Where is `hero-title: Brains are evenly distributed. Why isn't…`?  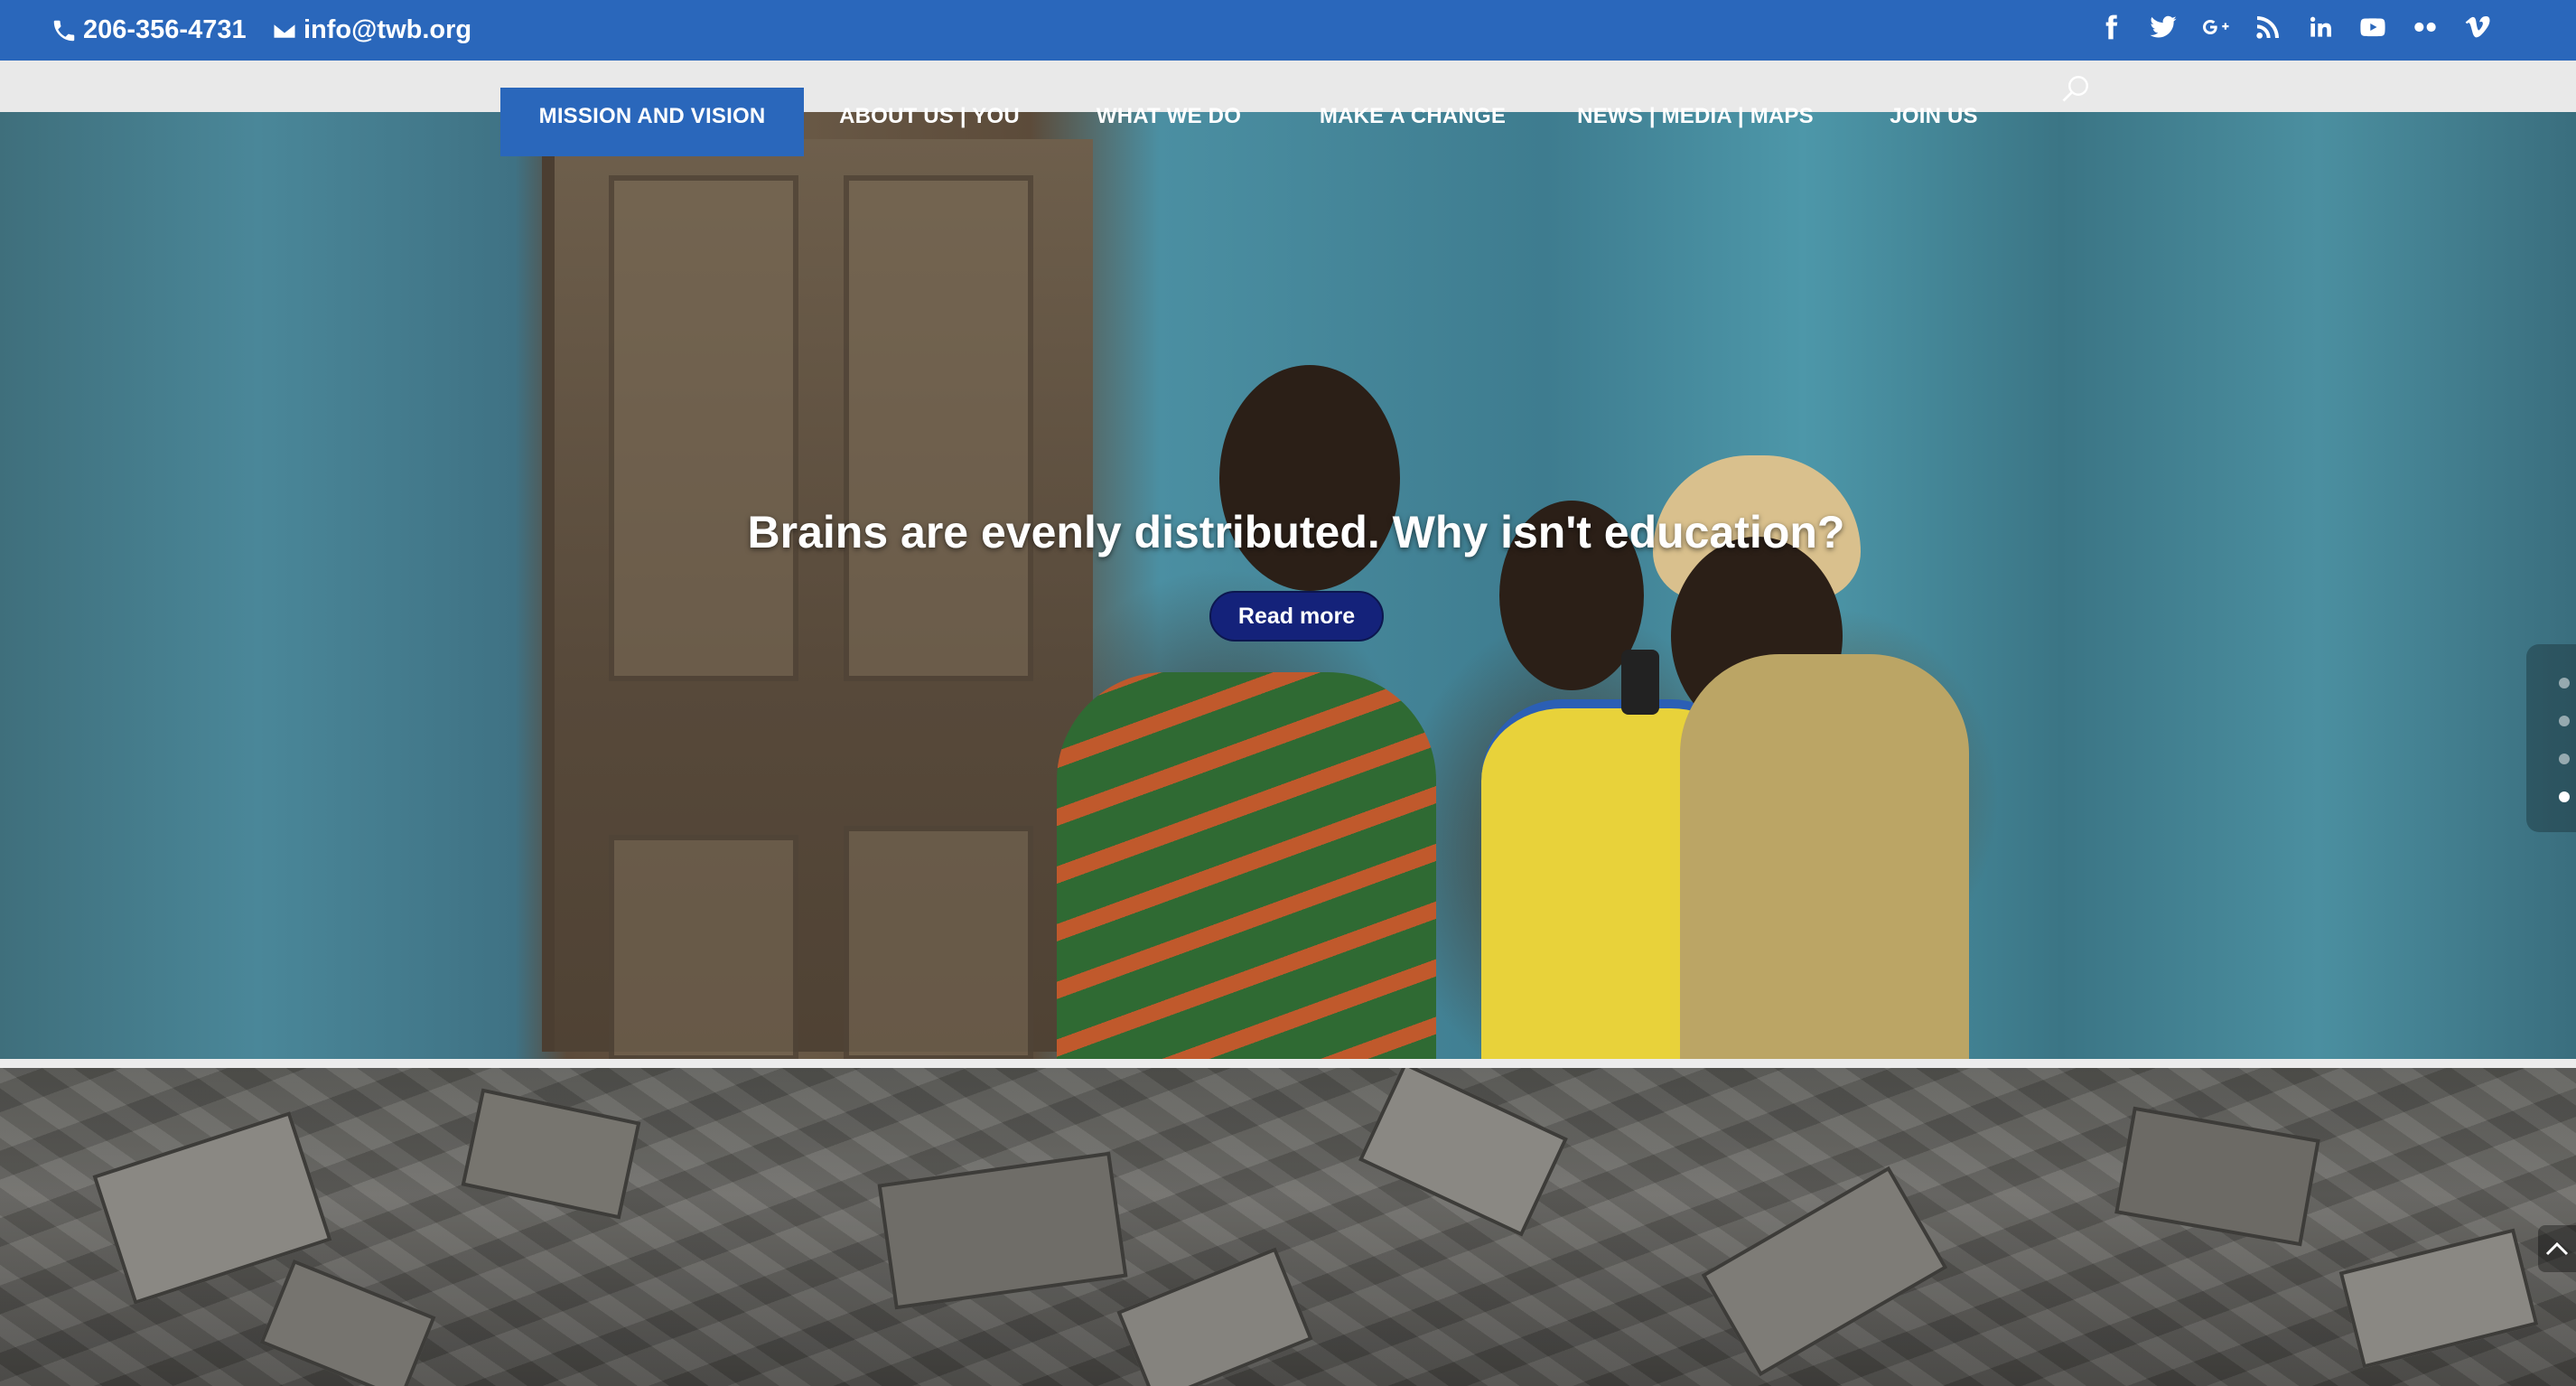 hero-title: Brains are evenly distributed. Why isn't… is located at coordinates (1296, 532).